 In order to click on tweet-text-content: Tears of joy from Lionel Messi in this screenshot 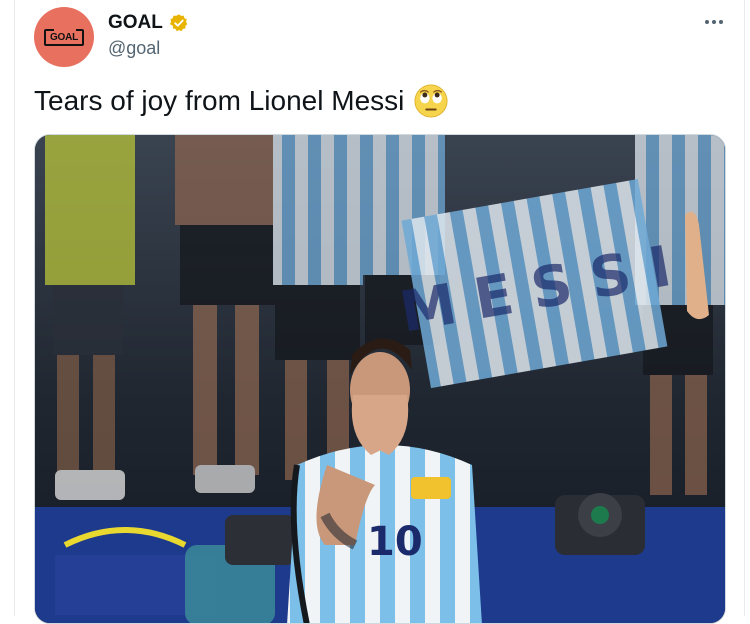, I will do `click(219, 100)`.